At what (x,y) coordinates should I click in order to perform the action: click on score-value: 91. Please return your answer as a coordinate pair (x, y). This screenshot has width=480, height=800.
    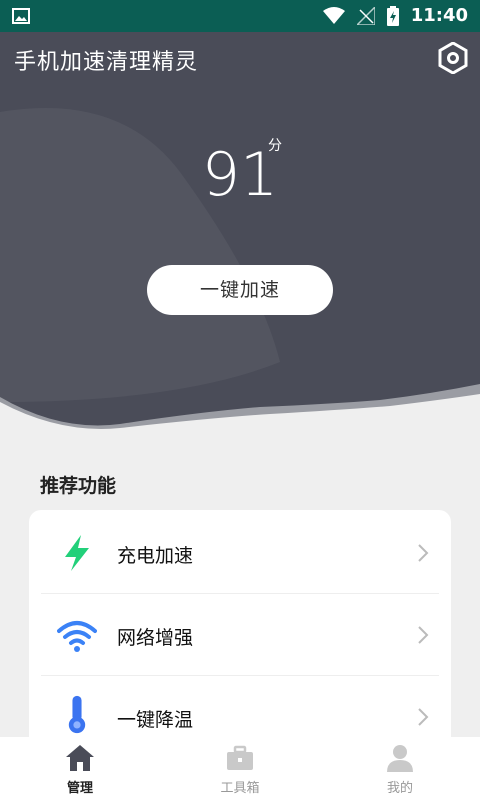
    Looking at the image, I should click on (240, 175).